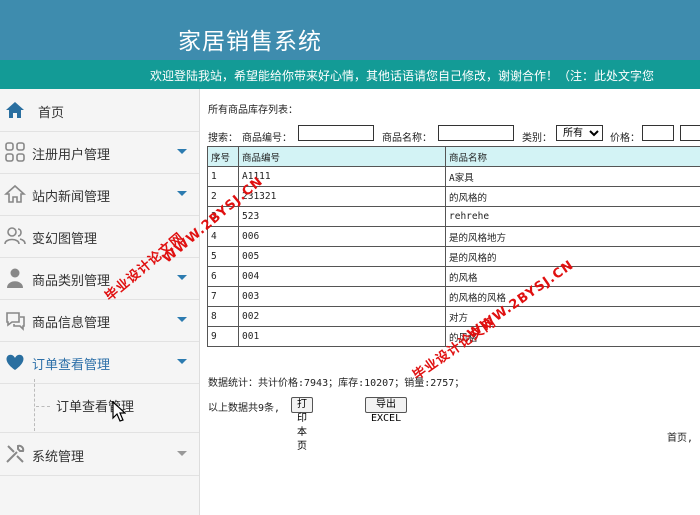 The width and height of the screenshot is (700, 515). I want to click on column-header: 序号, so click(223, 156).